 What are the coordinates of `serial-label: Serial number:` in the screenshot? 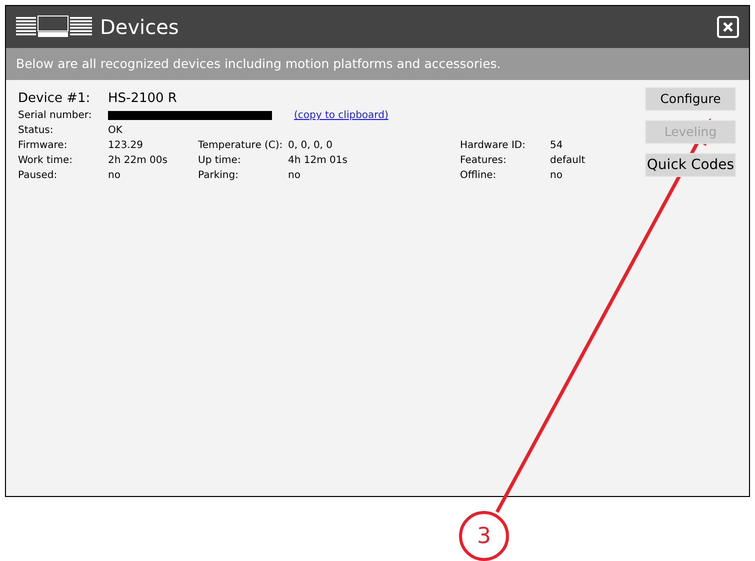 It's located at (55, 116).